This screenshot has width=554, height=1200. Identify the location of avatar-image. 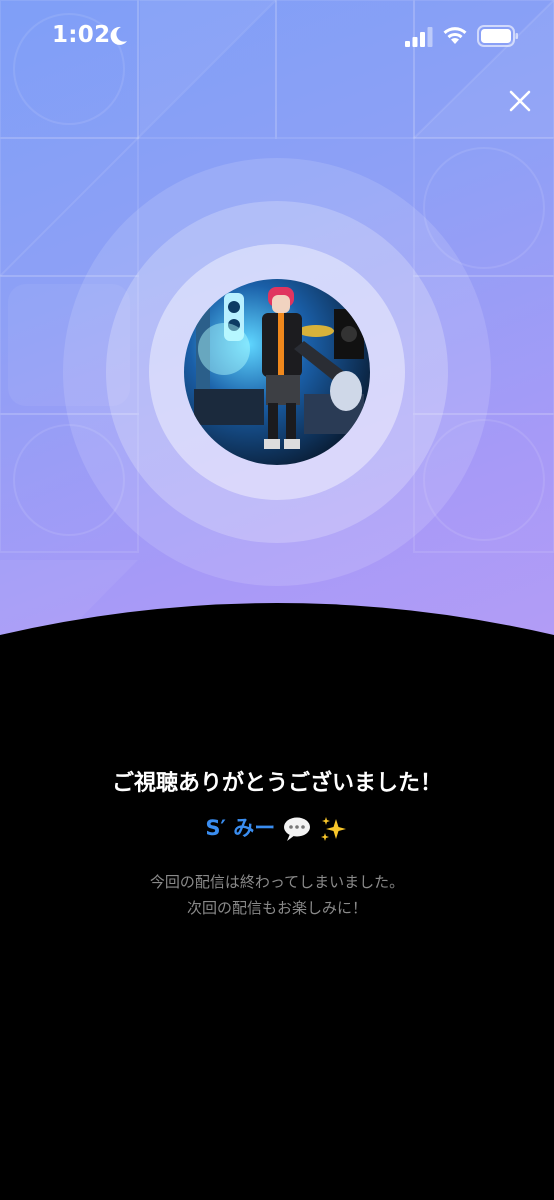
(277, 372).